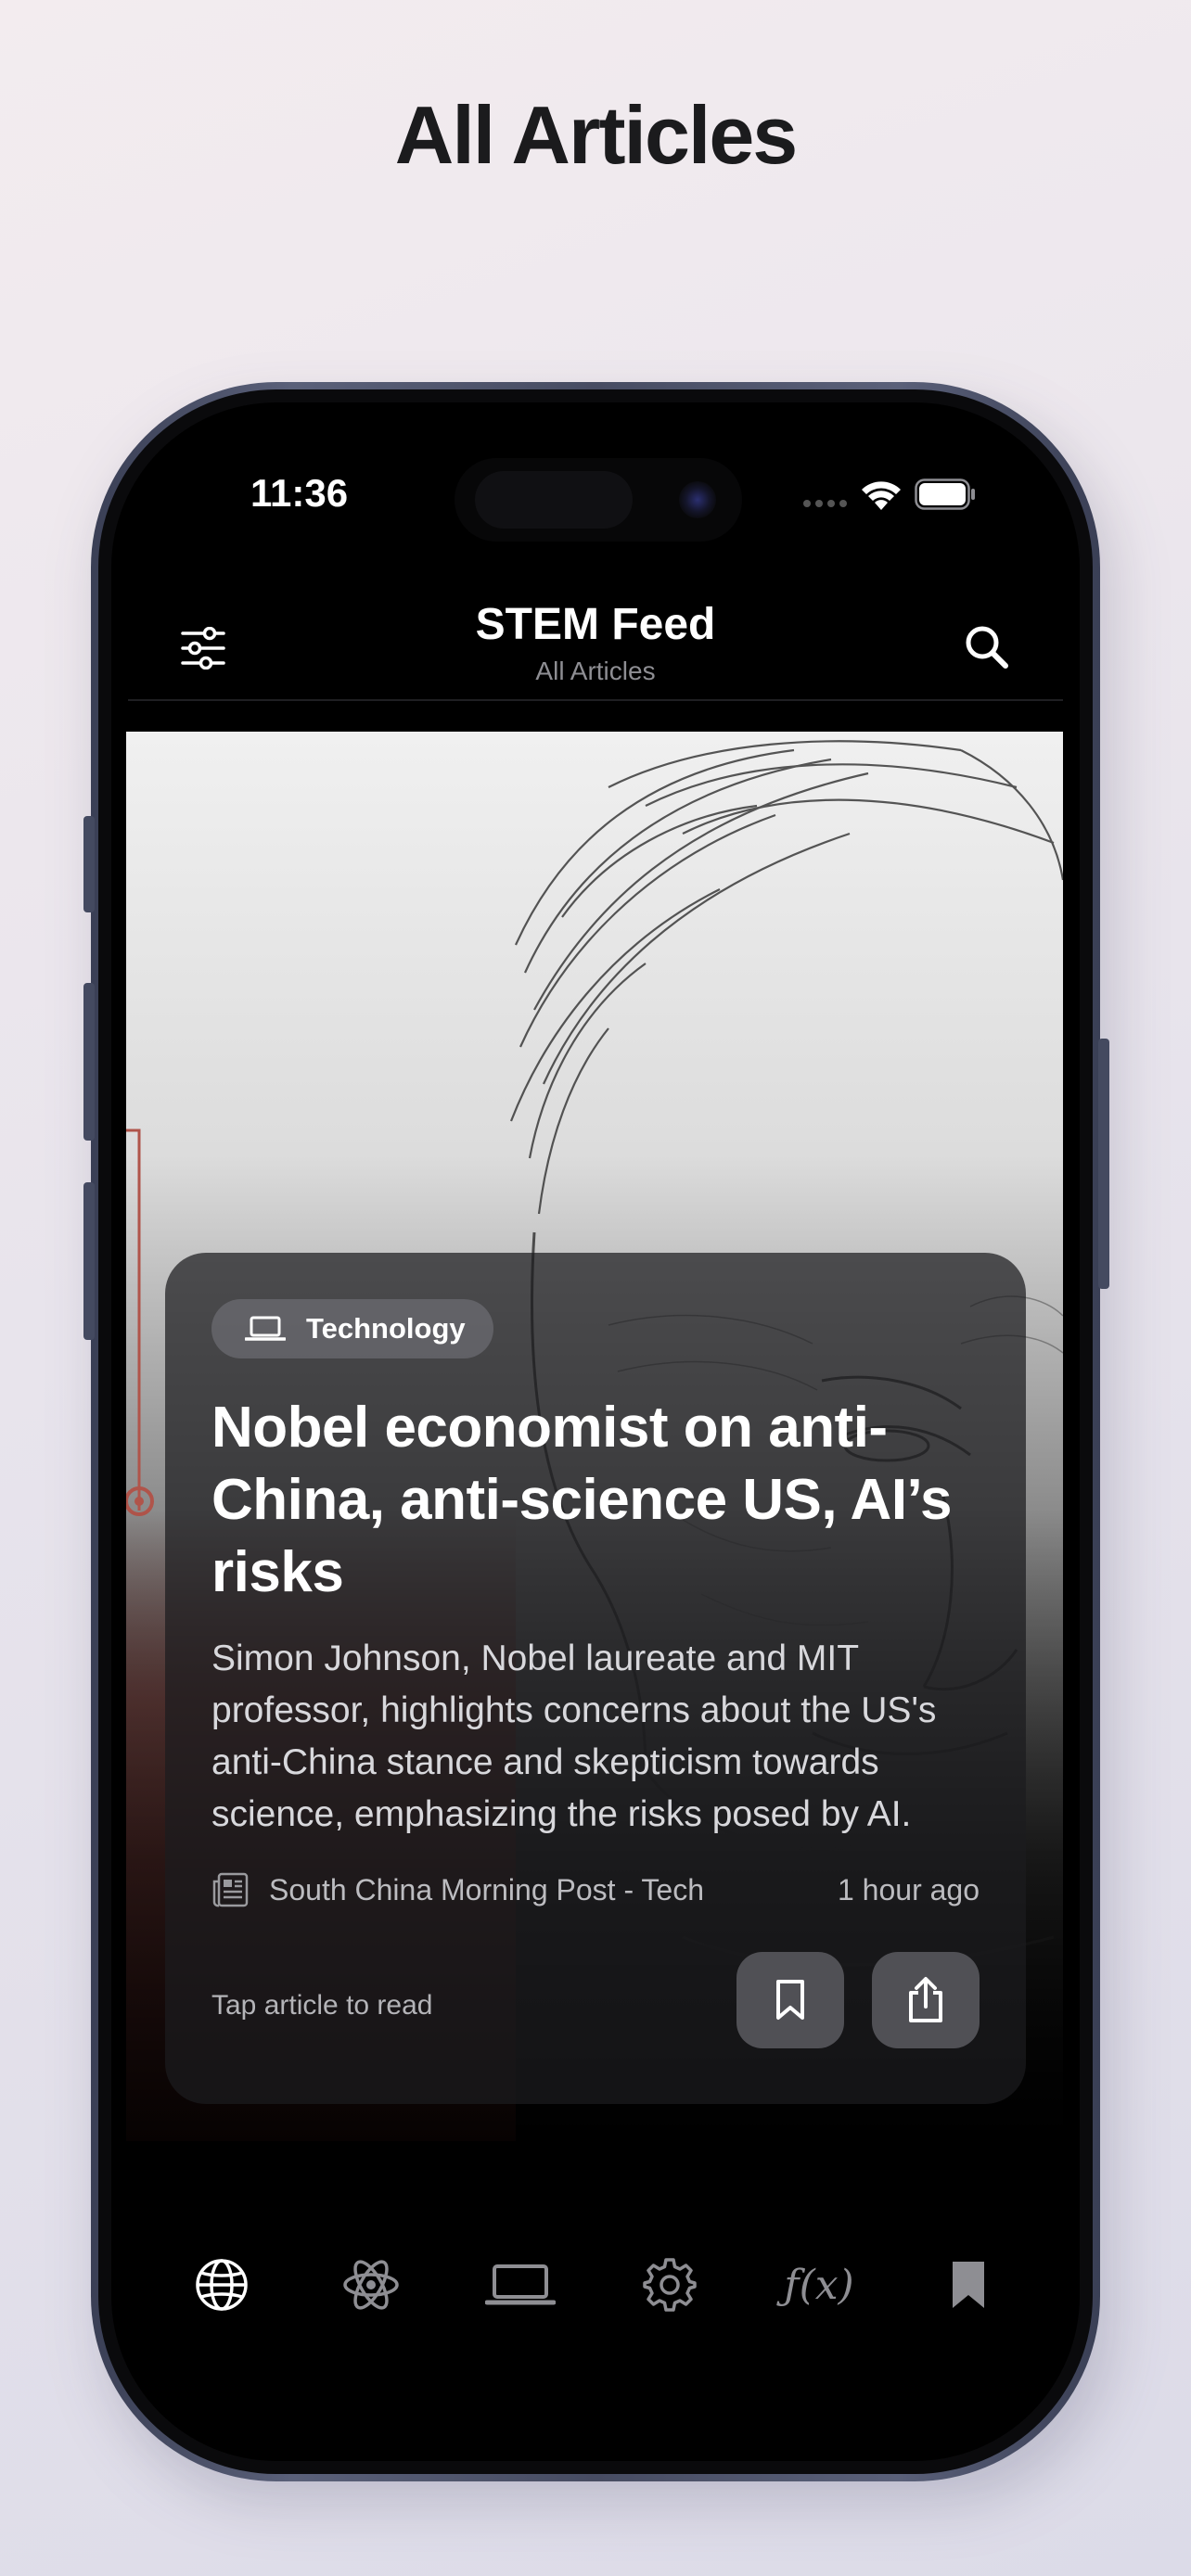  I want to click on camera-icon, so click(697, 499).